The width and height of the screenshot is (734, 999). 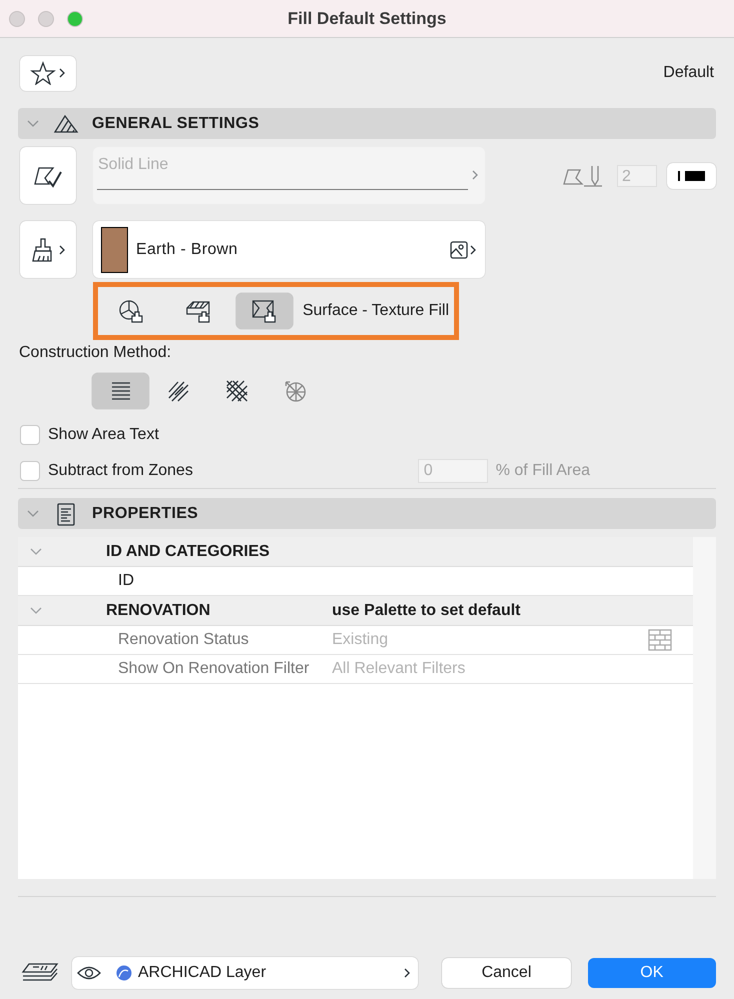 I want to click on eye-icon, so click(x=89, y=973).